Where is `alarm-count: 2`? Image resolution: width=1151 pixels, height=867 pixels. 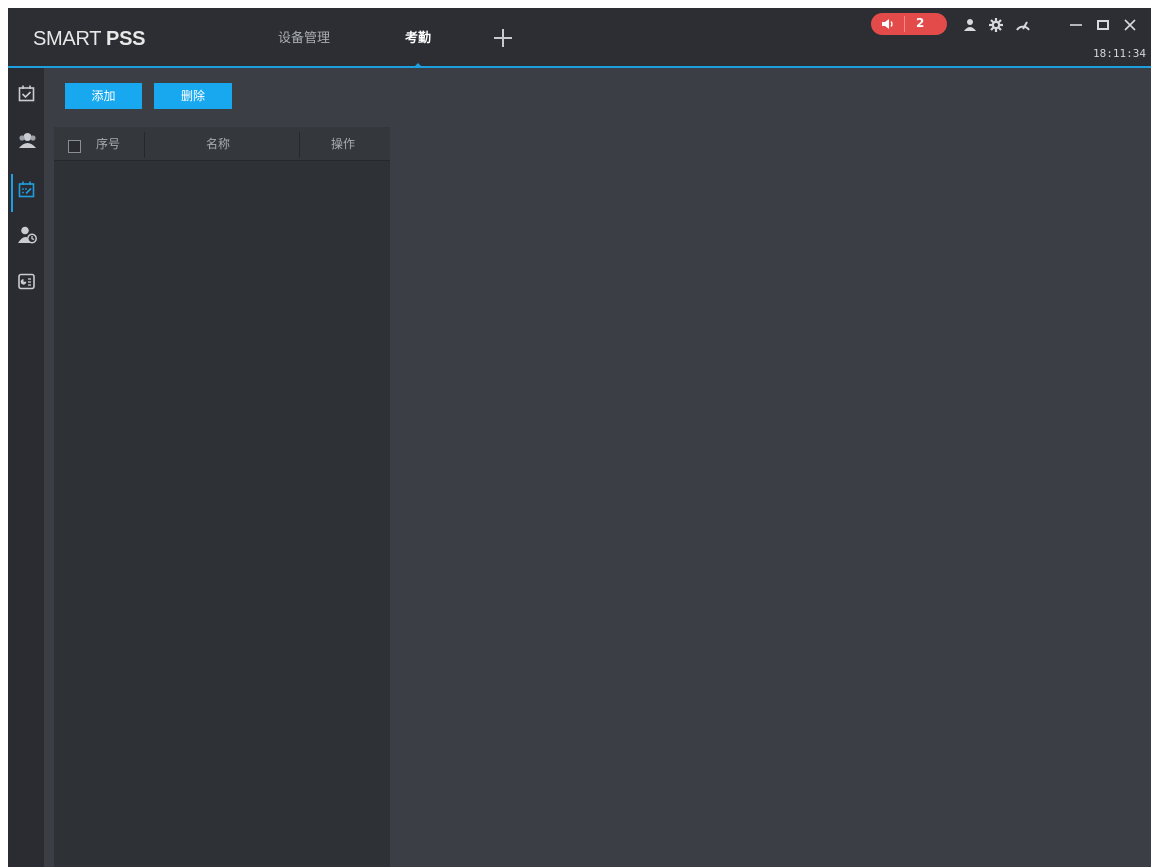 alarm-count: 2 is located at coordinates (920, 23).